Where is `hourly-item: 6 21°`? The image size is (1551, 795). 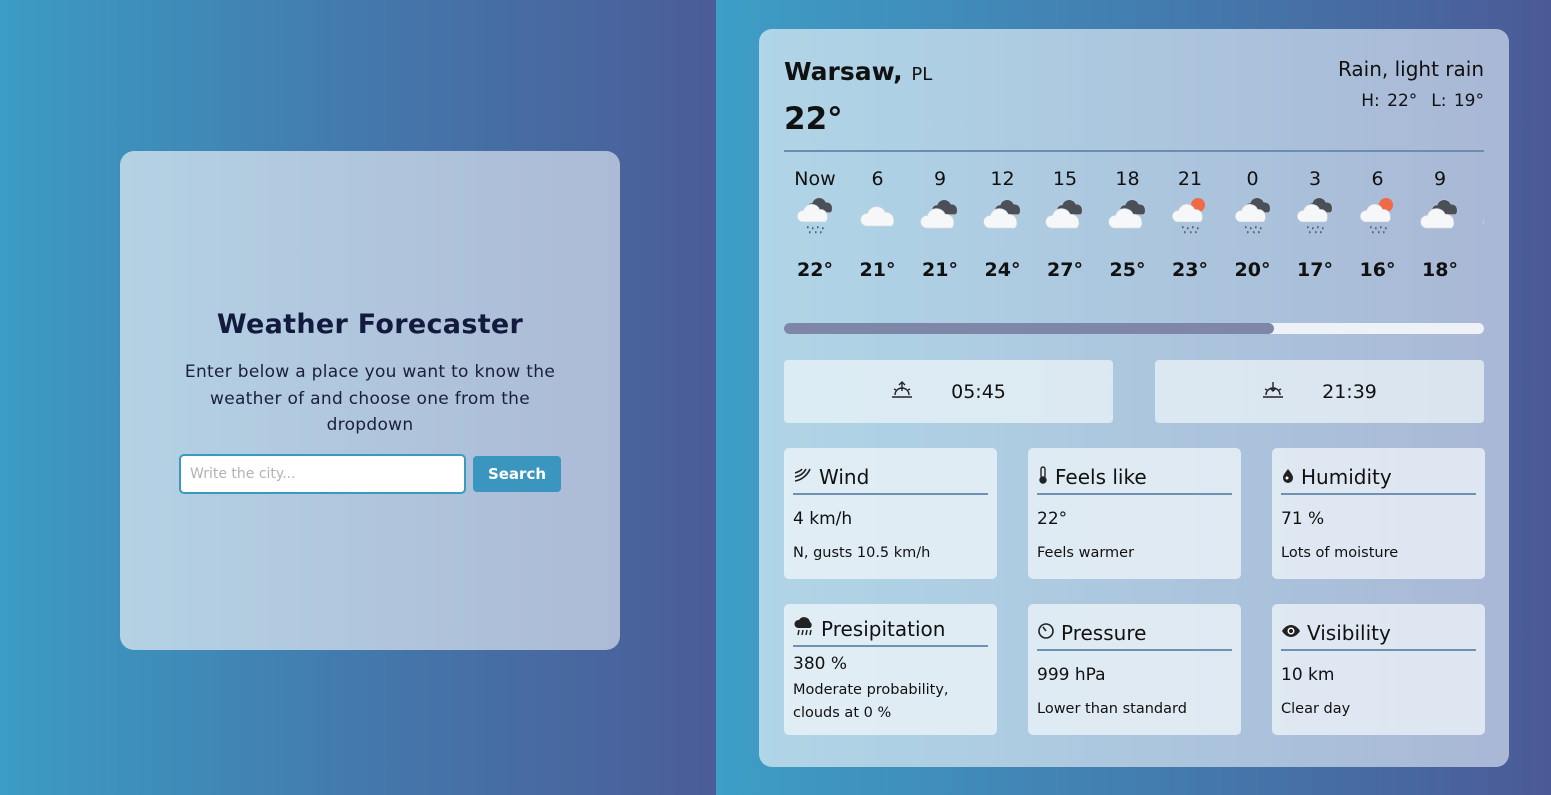
hourly-item: 6 21° is located at coordinates (878, 223).